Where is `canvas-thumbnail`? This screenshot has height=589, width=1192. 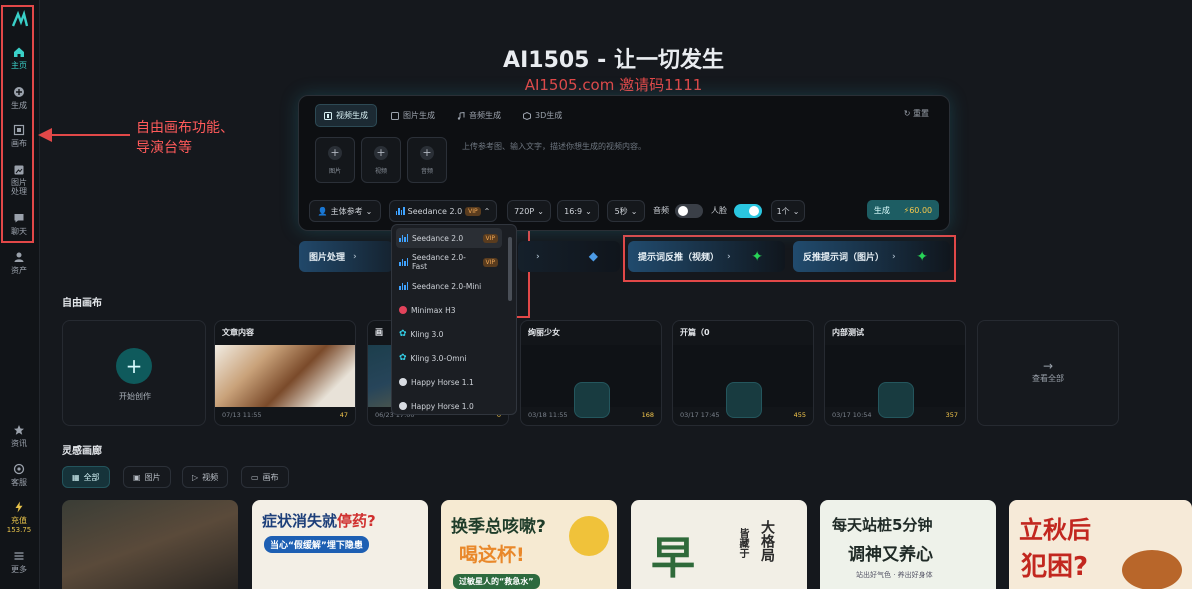
canvas-thumbnail is located at coordinates (285, 376).